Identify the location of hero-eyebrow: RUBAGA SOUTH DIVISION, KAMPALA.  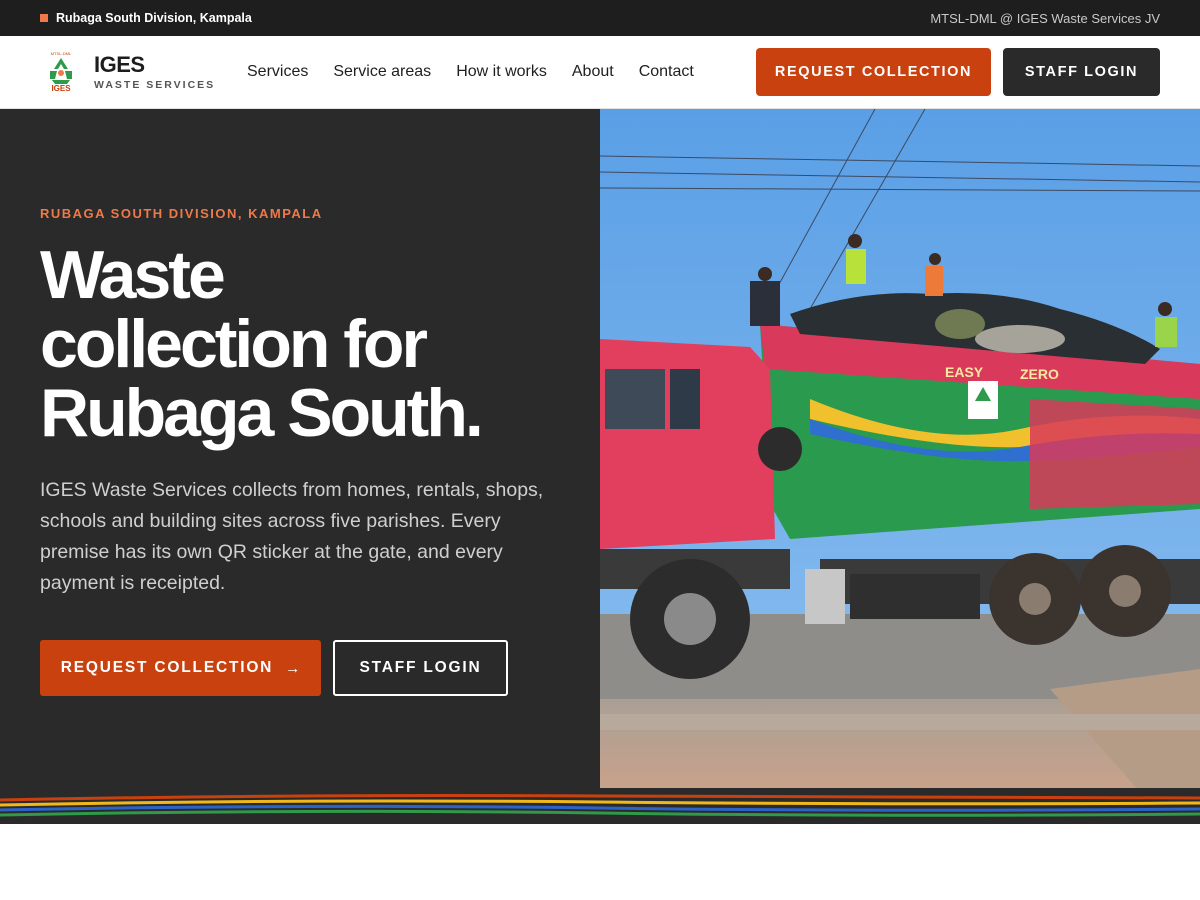
(181, 213).